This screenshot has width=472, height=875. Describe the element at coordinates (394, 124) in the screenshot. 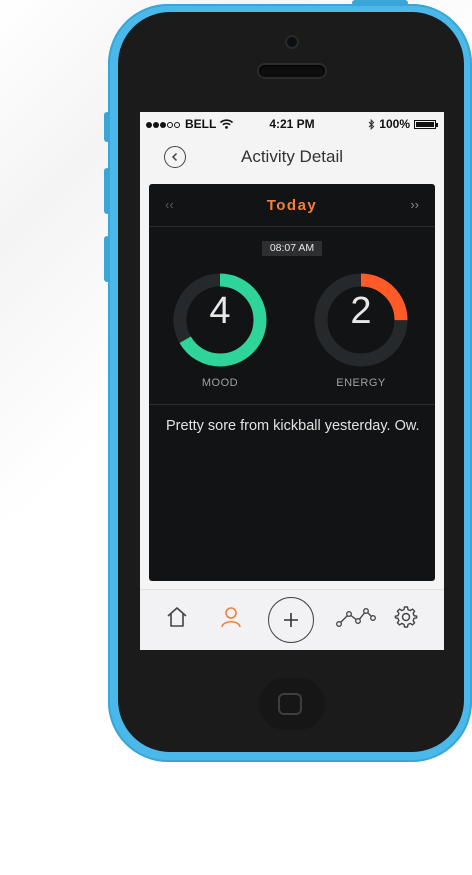

I see `battery-percent: 100%` at that location.